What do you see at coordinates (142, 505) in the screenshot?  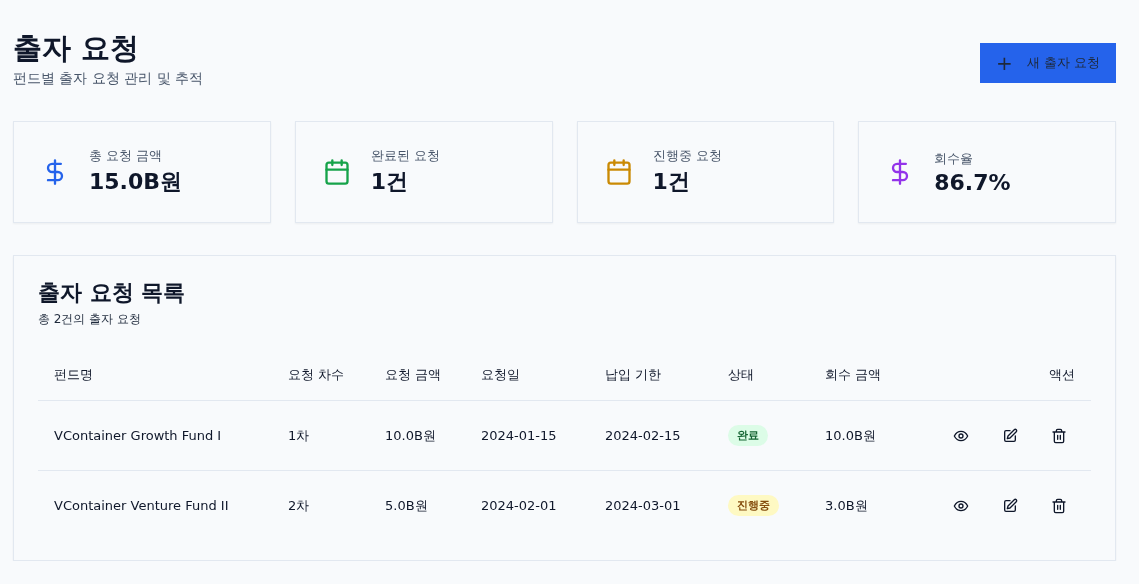 I see `table-cell-text: VContainer Venture Fund II` at bounding box center [142, 505].